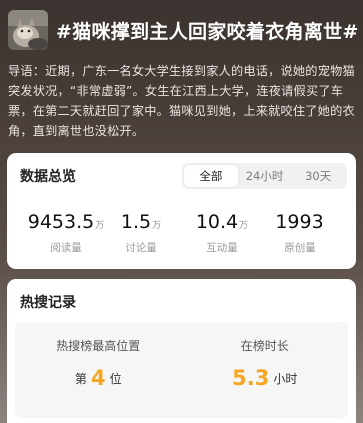 This screenshot has width=363, height=423. What do you see at coordinates (181, 233) in the screenshot?
I see `stats-row: 9453.5万 阅读量 1.5万 讨论量 10.4万 互动量 1993 原创量` at bounding box center [181, 233].